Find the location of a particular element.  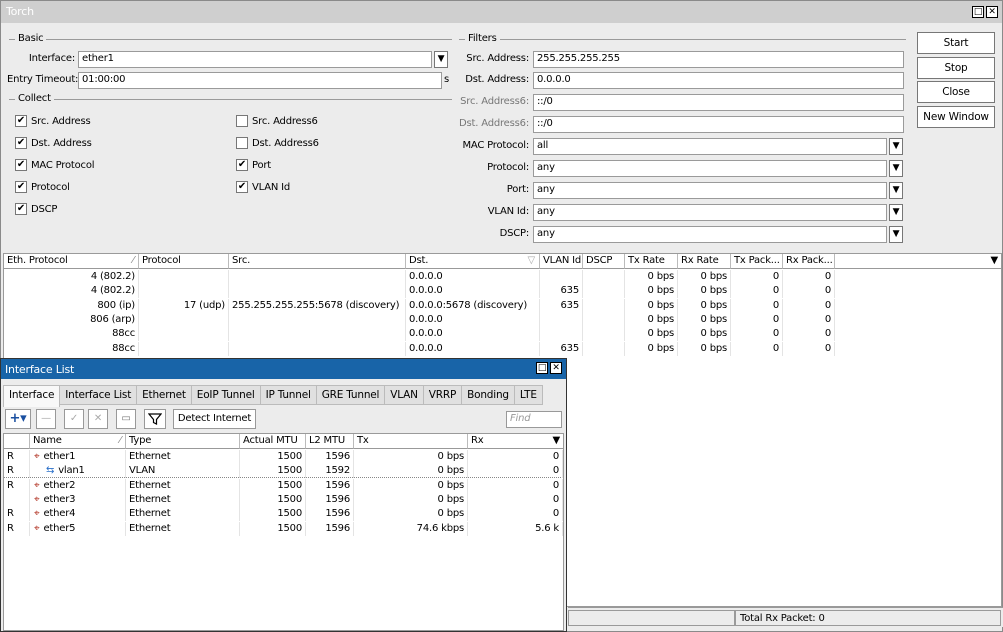

type-cell: Ethernet is located at coordinates (183, 514).